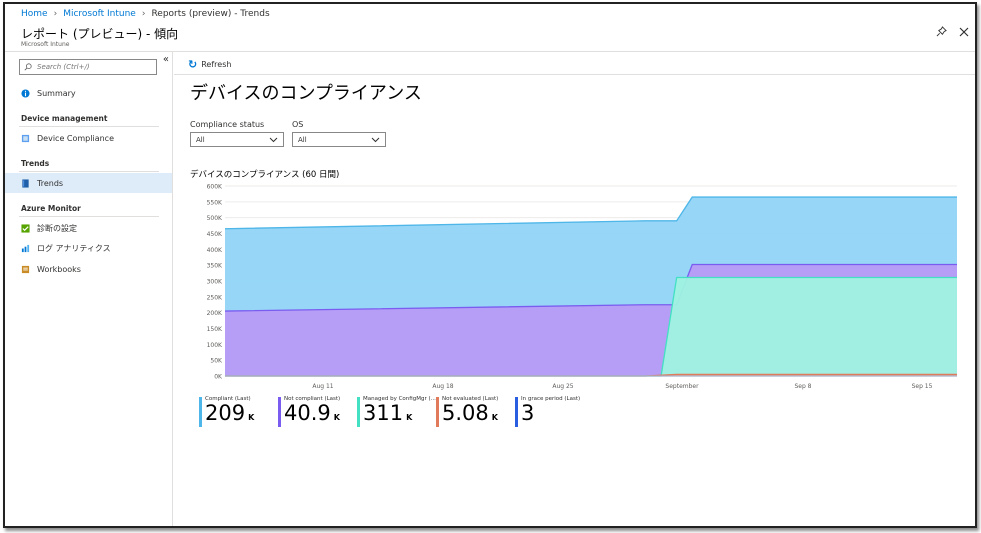  Describe the element at coordinates (383, 413) in the screenshot. I see `legend-number: 311` at that location.